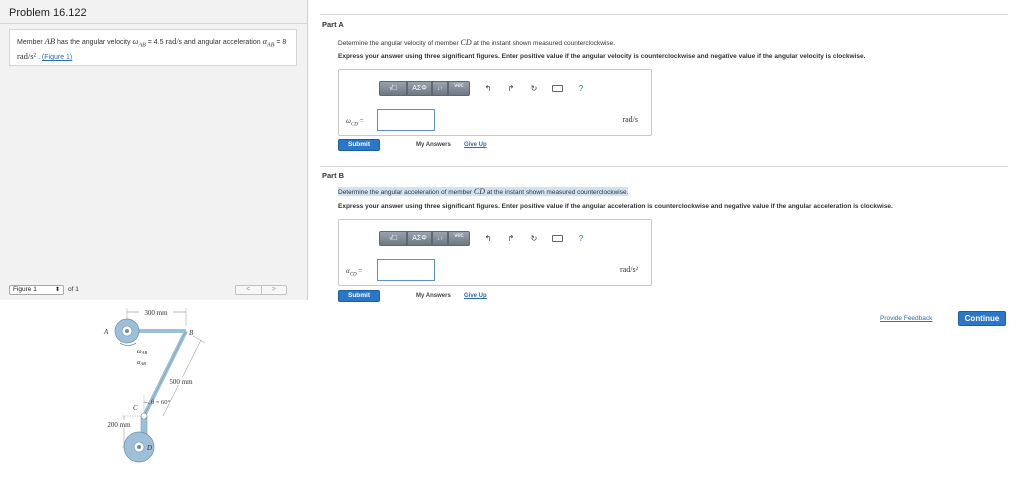  What do you see at coordinates (27, 56) in the screenshot?
I see `alpha-unit: rad/s²` at bounding box center [27, 56].